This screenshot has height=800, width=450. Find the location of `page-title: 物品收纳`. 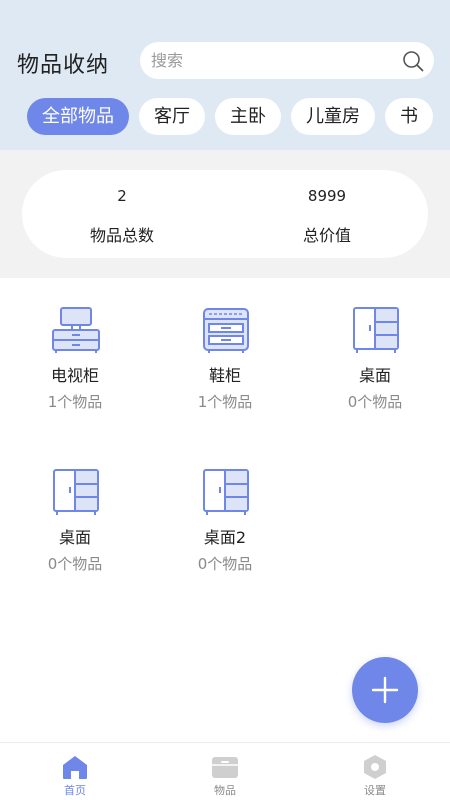

page-title: 物品收纳 is located at coordinates (63, 65).